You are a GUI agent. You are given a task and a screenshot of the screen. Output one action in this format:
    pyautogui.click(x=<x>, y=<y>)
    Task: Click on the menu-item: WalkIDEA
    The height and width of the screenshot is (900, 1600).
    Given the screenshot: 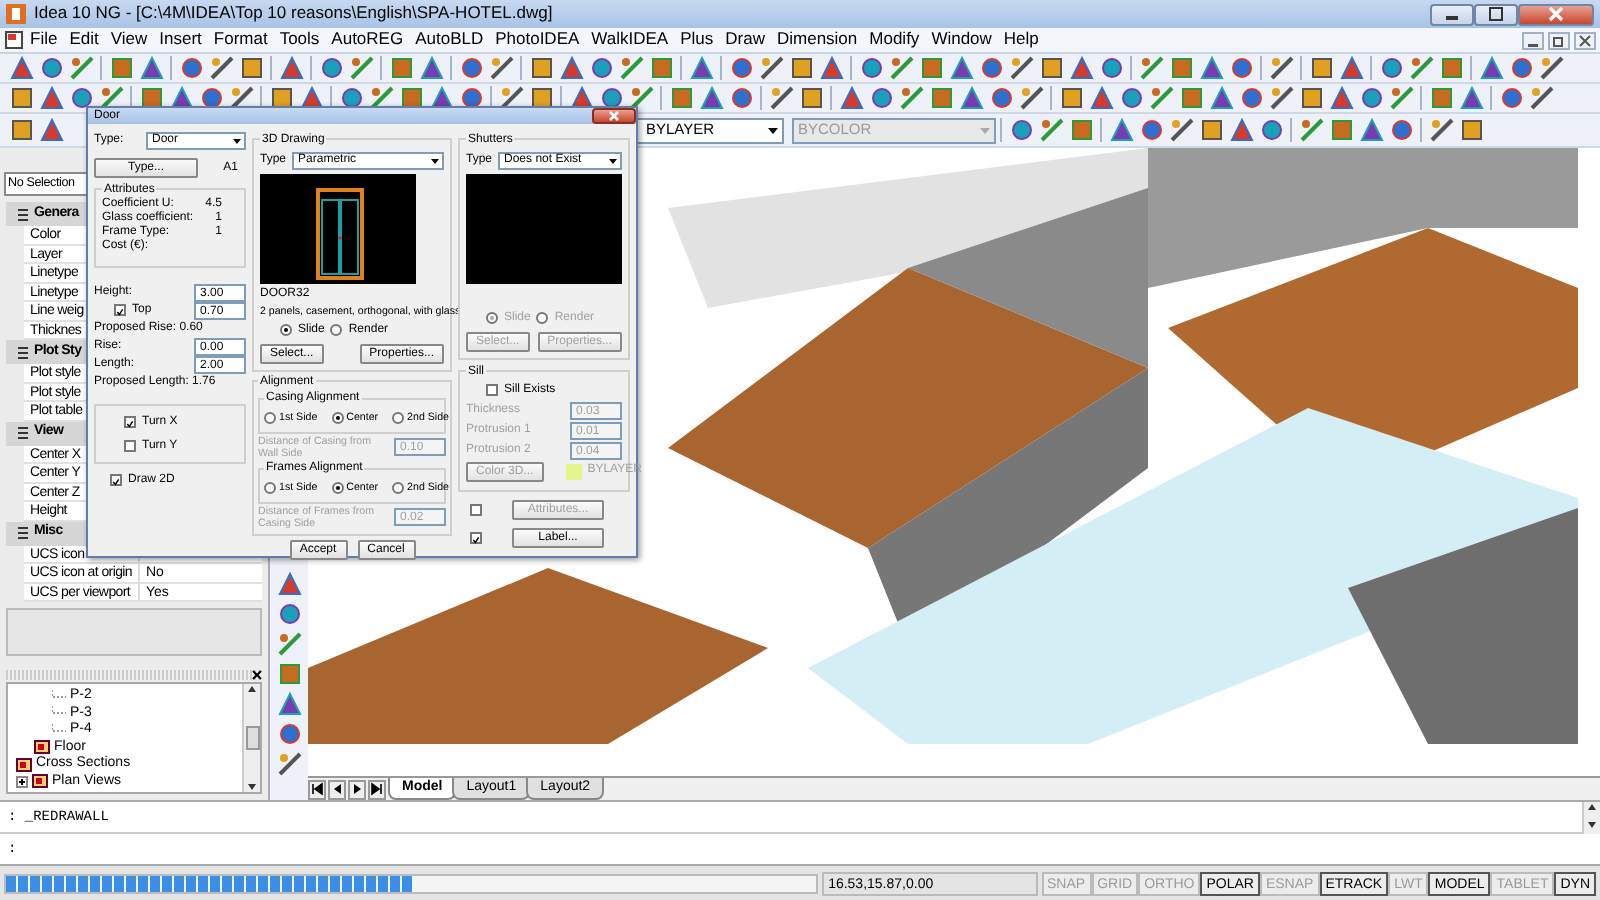 What is the action you would take?
    pyautogui.click(x=630, y=40)
    